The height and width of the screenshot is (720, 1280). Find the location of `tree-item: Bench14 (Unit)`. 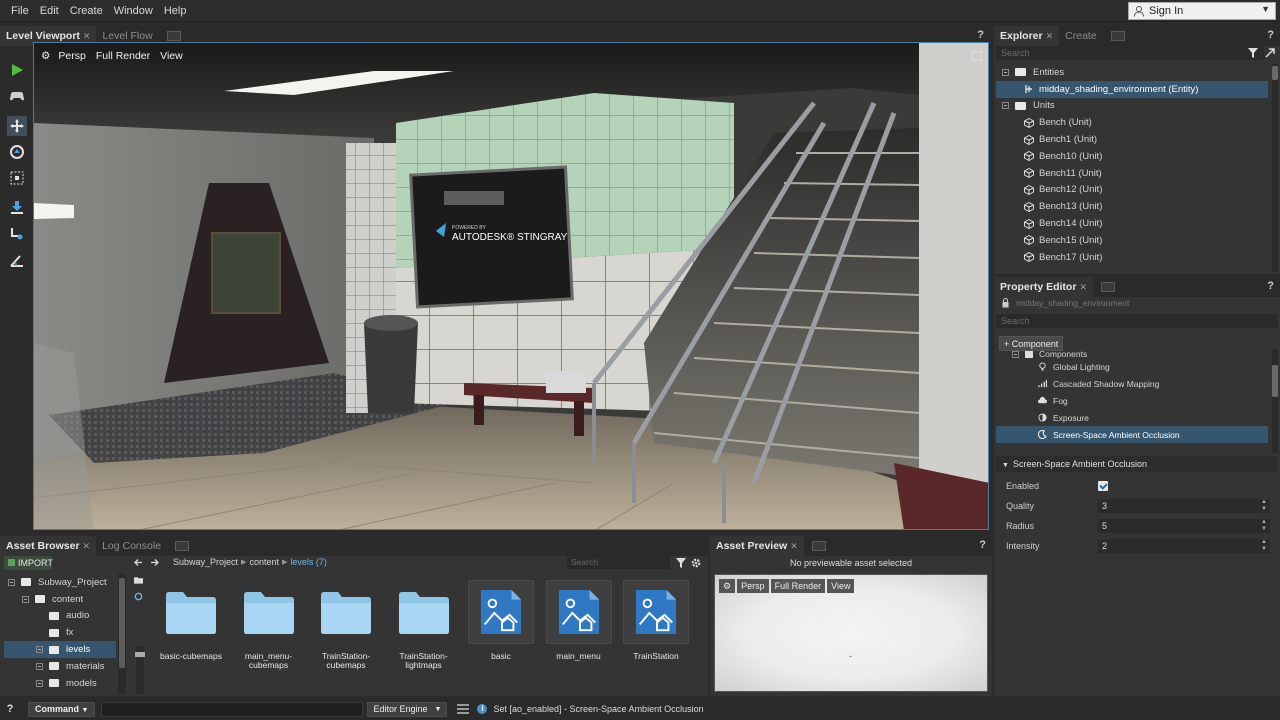

tree-item: Bench14 (Unit) is located at coordinates (1132, 223).